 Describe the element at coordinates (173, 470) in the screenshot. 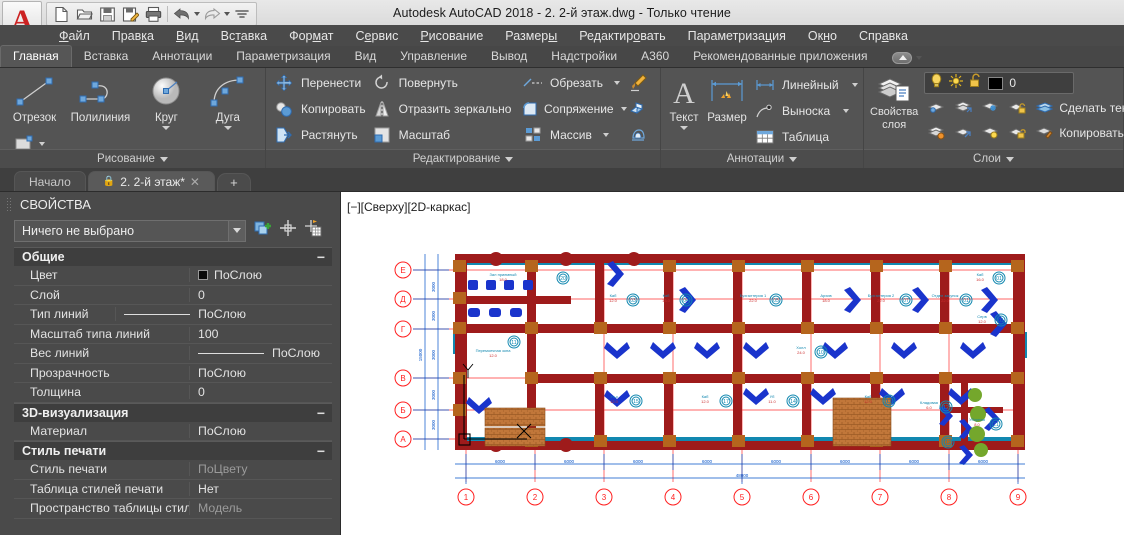

I see `property-row-plot-style: Стиль печати ПоЦвету` at that location.